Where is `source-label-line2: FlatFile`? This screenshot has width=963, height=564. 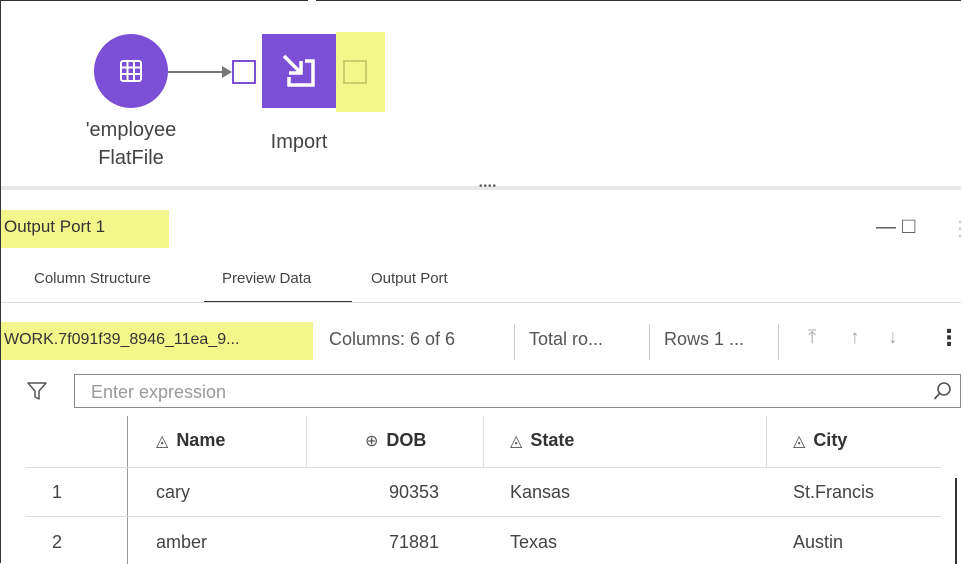 source-label-line2: FlatFile is located at coordinates (131, 158).